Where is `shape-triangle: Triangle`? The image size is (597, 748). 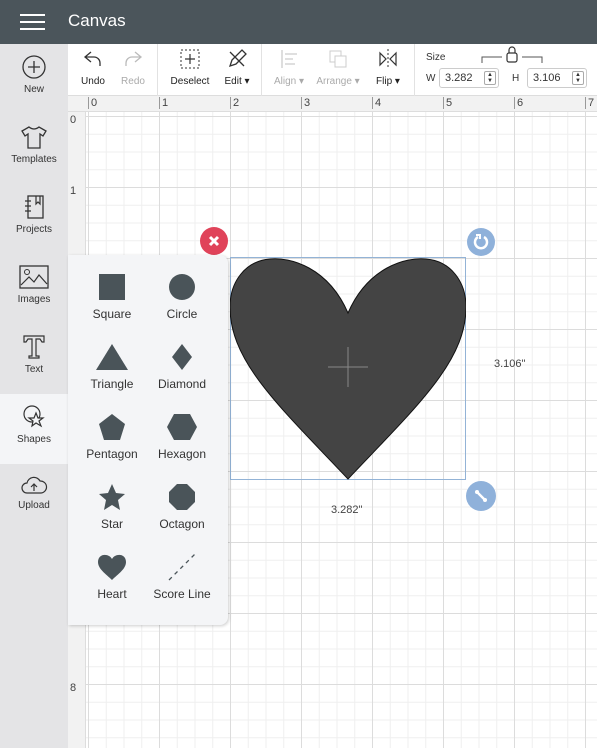 shape-triangle: Triangle is located at coordinates (112, 360).